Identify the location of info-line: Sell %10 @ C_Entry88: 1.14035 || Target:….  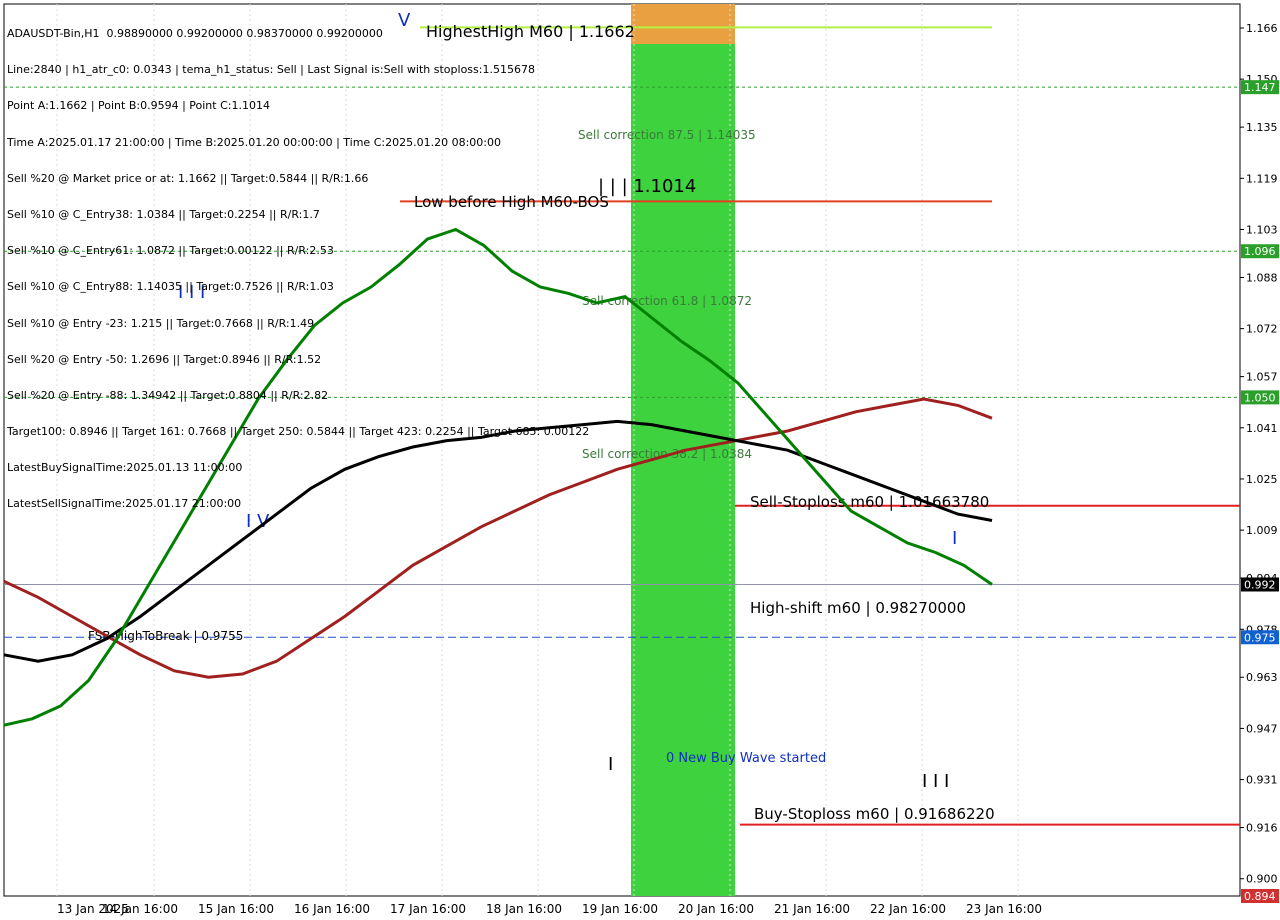
(170, 287).